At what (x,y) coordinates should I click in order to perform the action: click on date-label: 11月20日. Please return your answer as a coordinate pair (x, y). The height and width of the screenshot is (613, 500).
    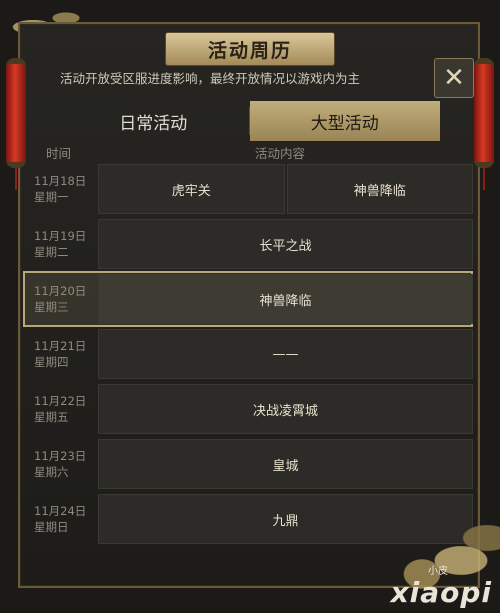
    Looking at the image, I should click on (60, 291).